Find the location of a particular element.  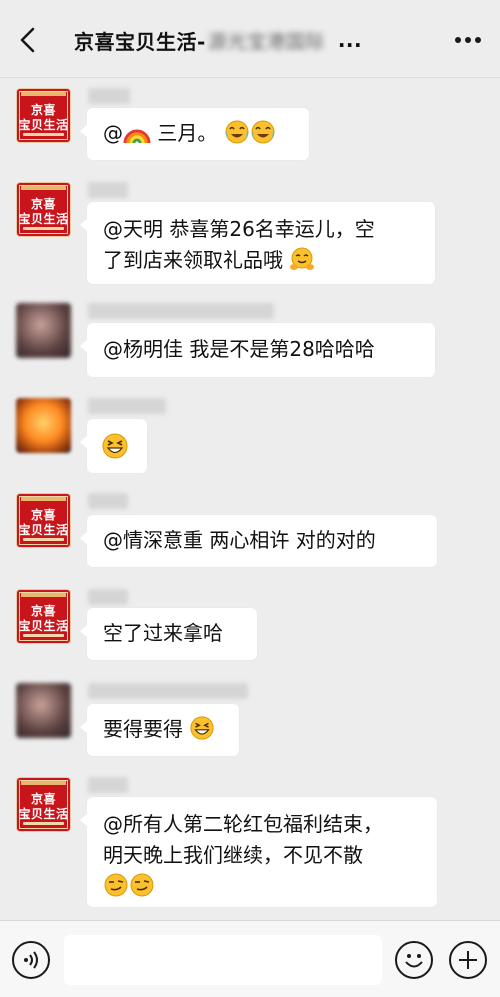

chevron-left-icon is located at coordinates (27, 40).